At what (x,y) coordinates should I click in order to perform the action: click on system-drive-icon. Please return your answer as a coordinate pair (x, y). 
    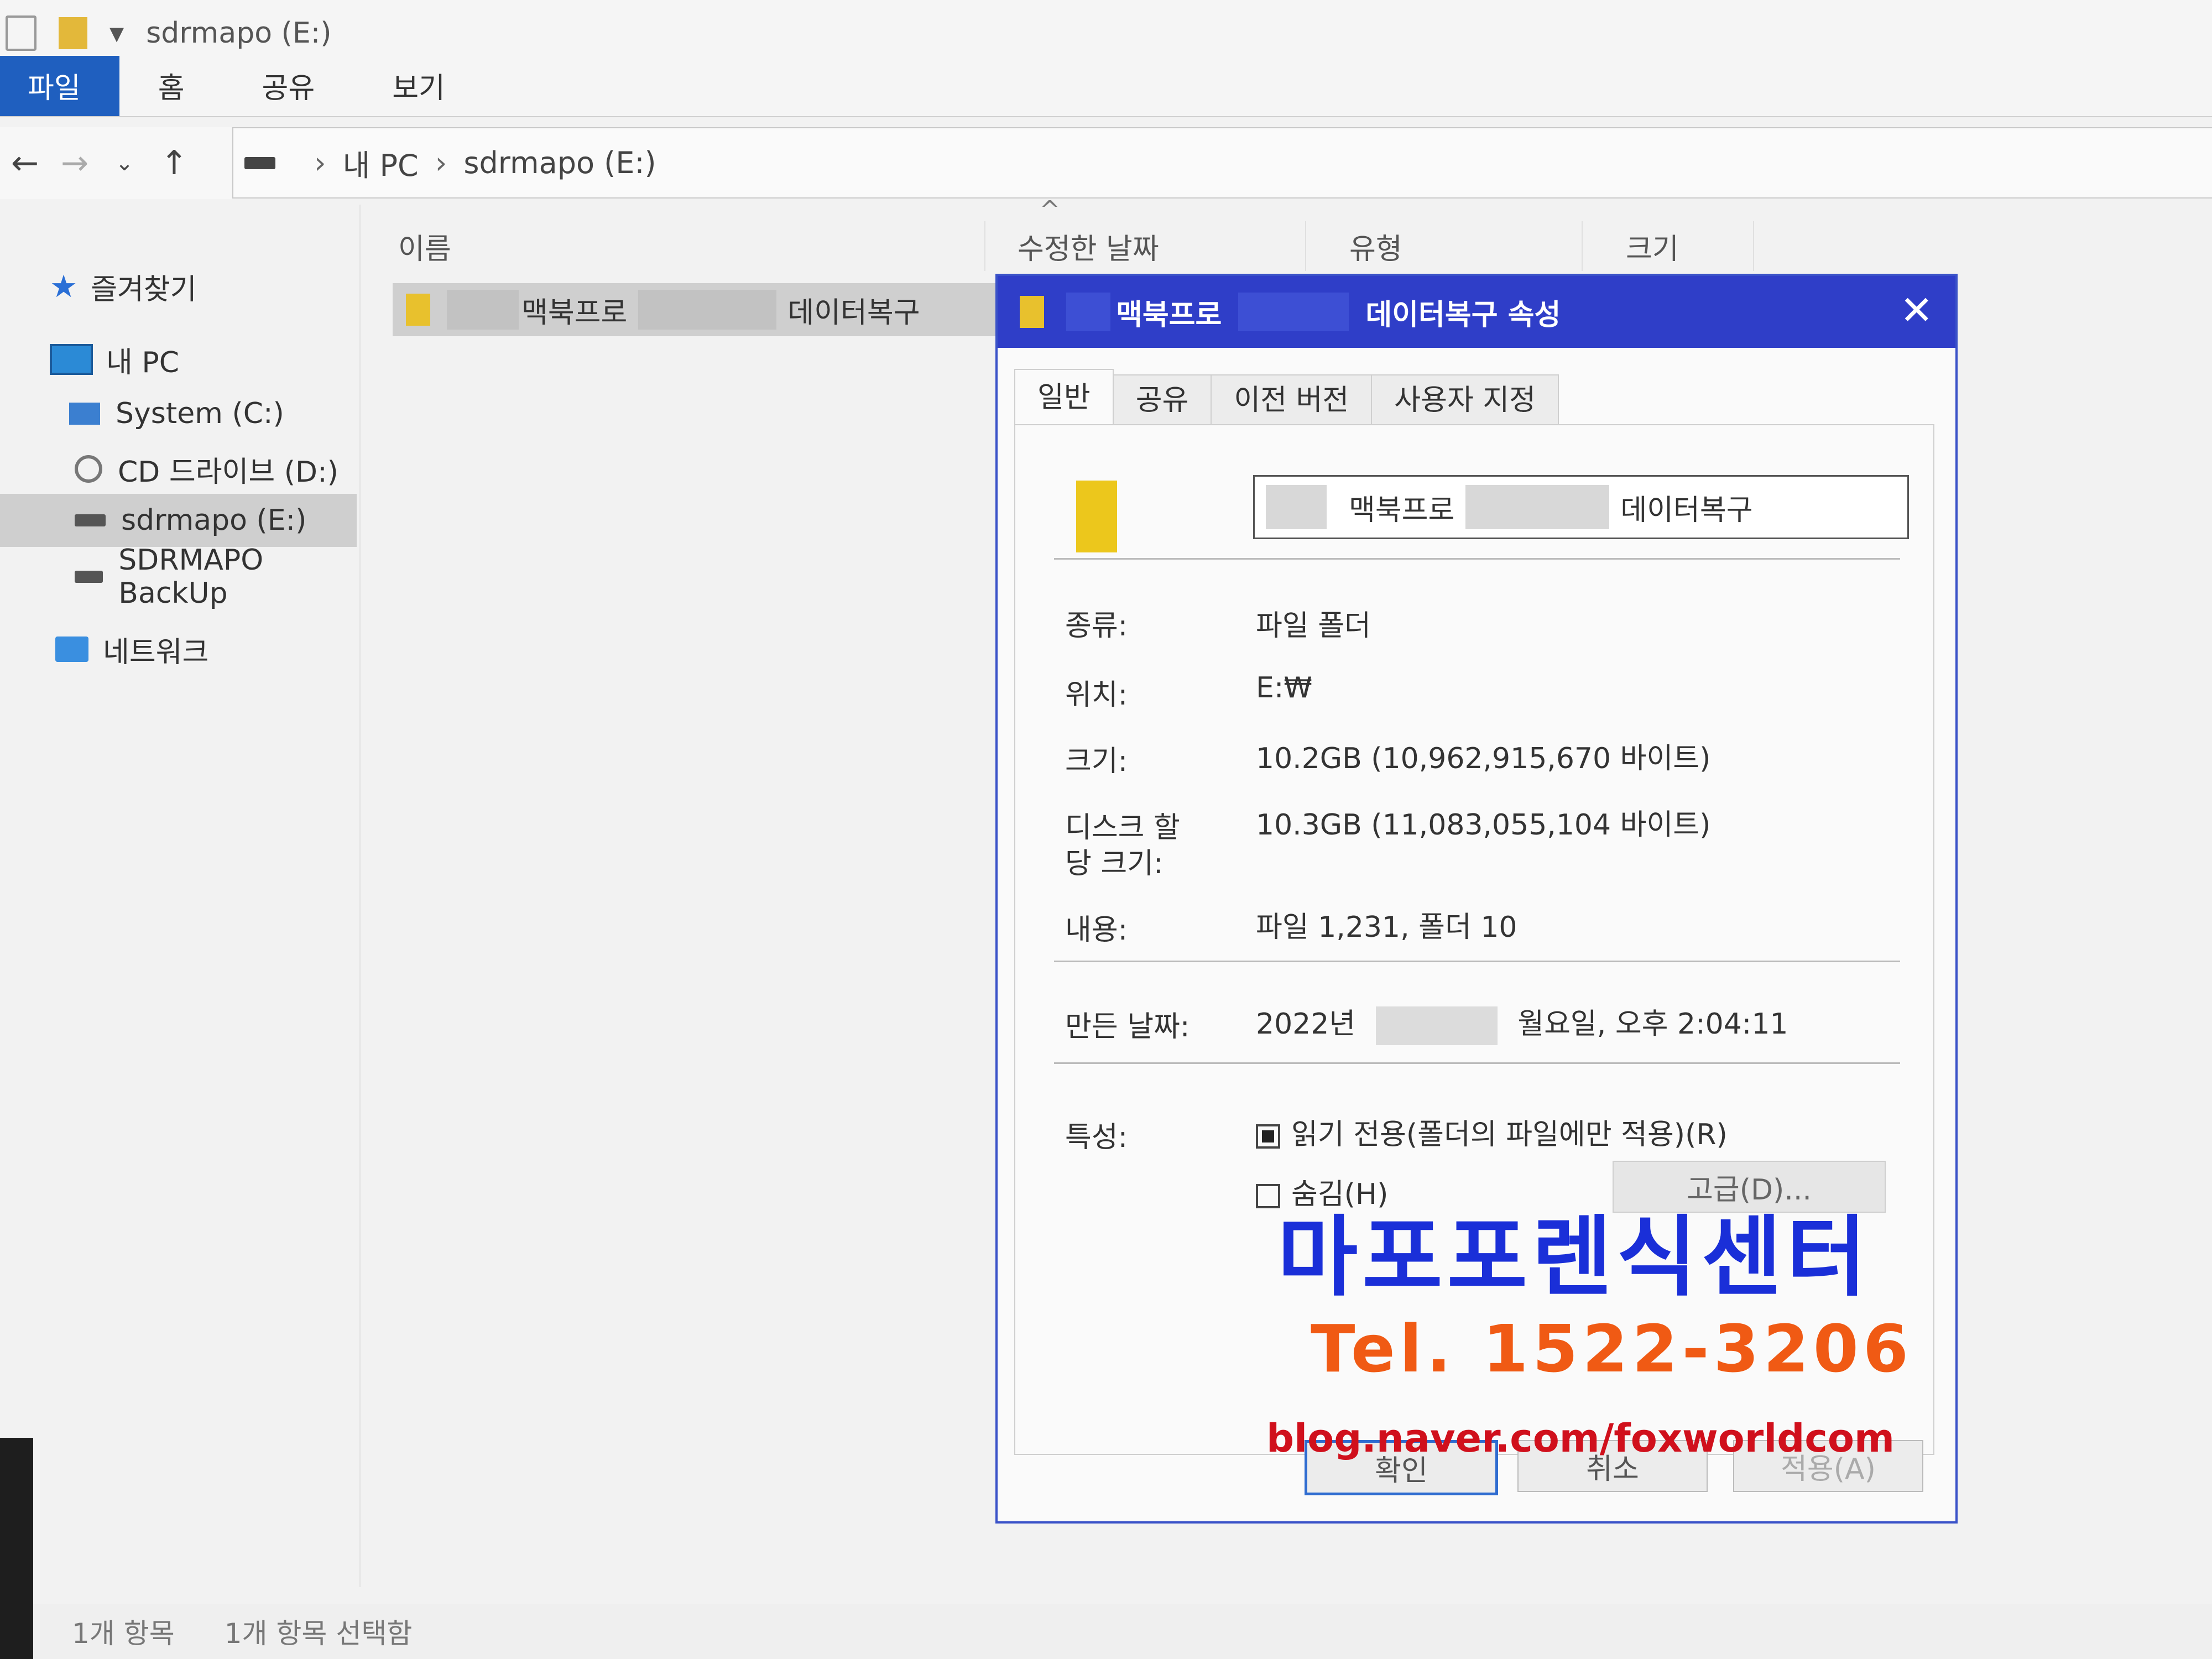
    Looking at the image, I should click on (85, 414).